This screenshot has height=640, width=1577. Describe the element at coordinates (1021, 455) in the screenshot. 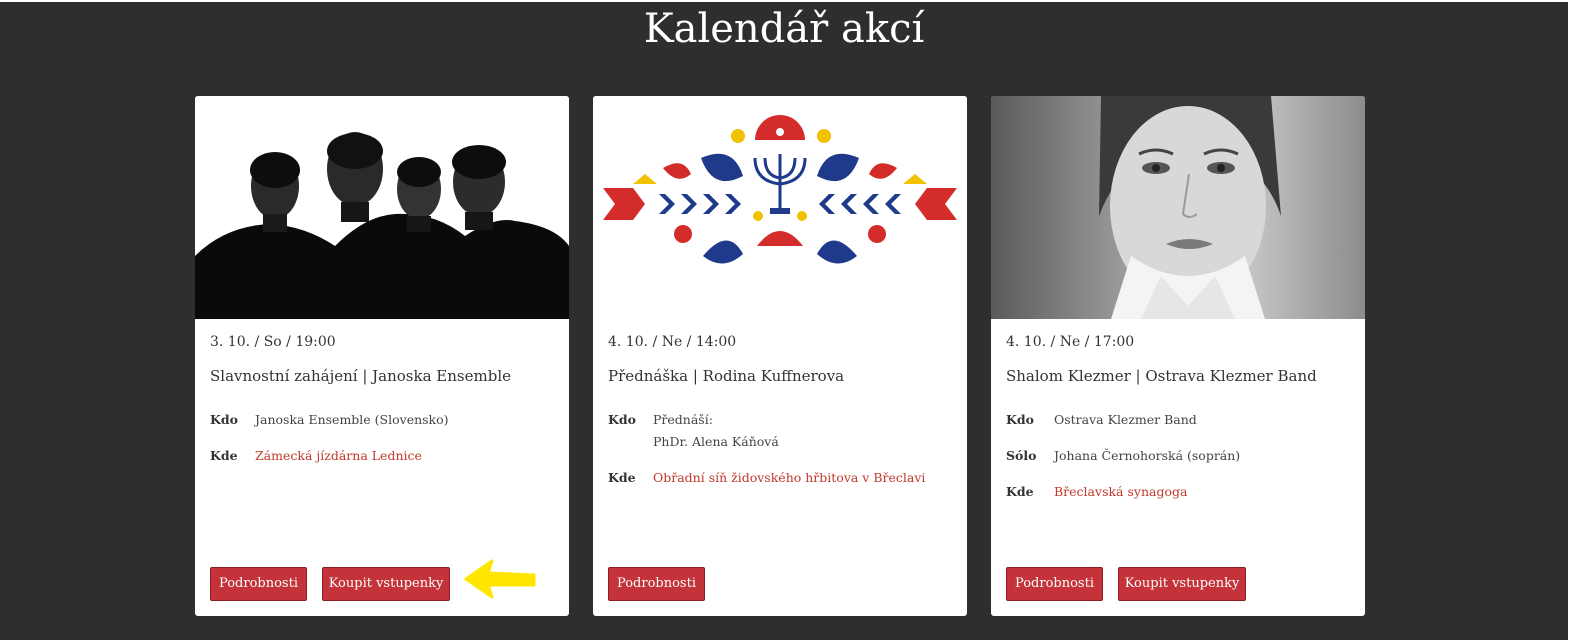

I see `info-label: Sólo` at that location.